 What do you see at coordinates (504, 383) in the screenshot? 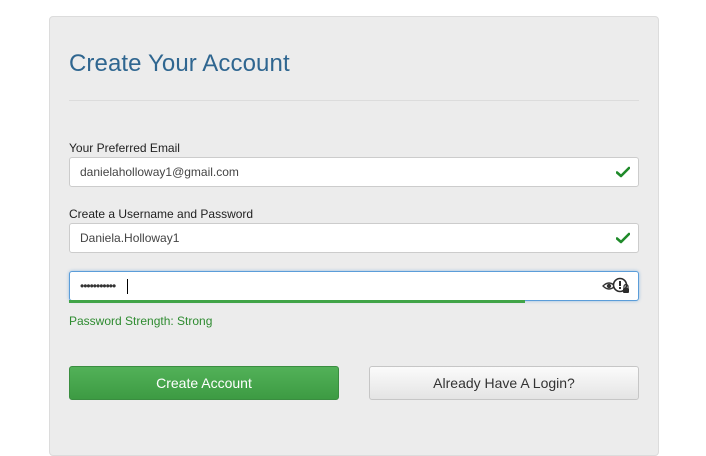
I see `login-button: Already Have A Login?` at bounding box center [504, 383].